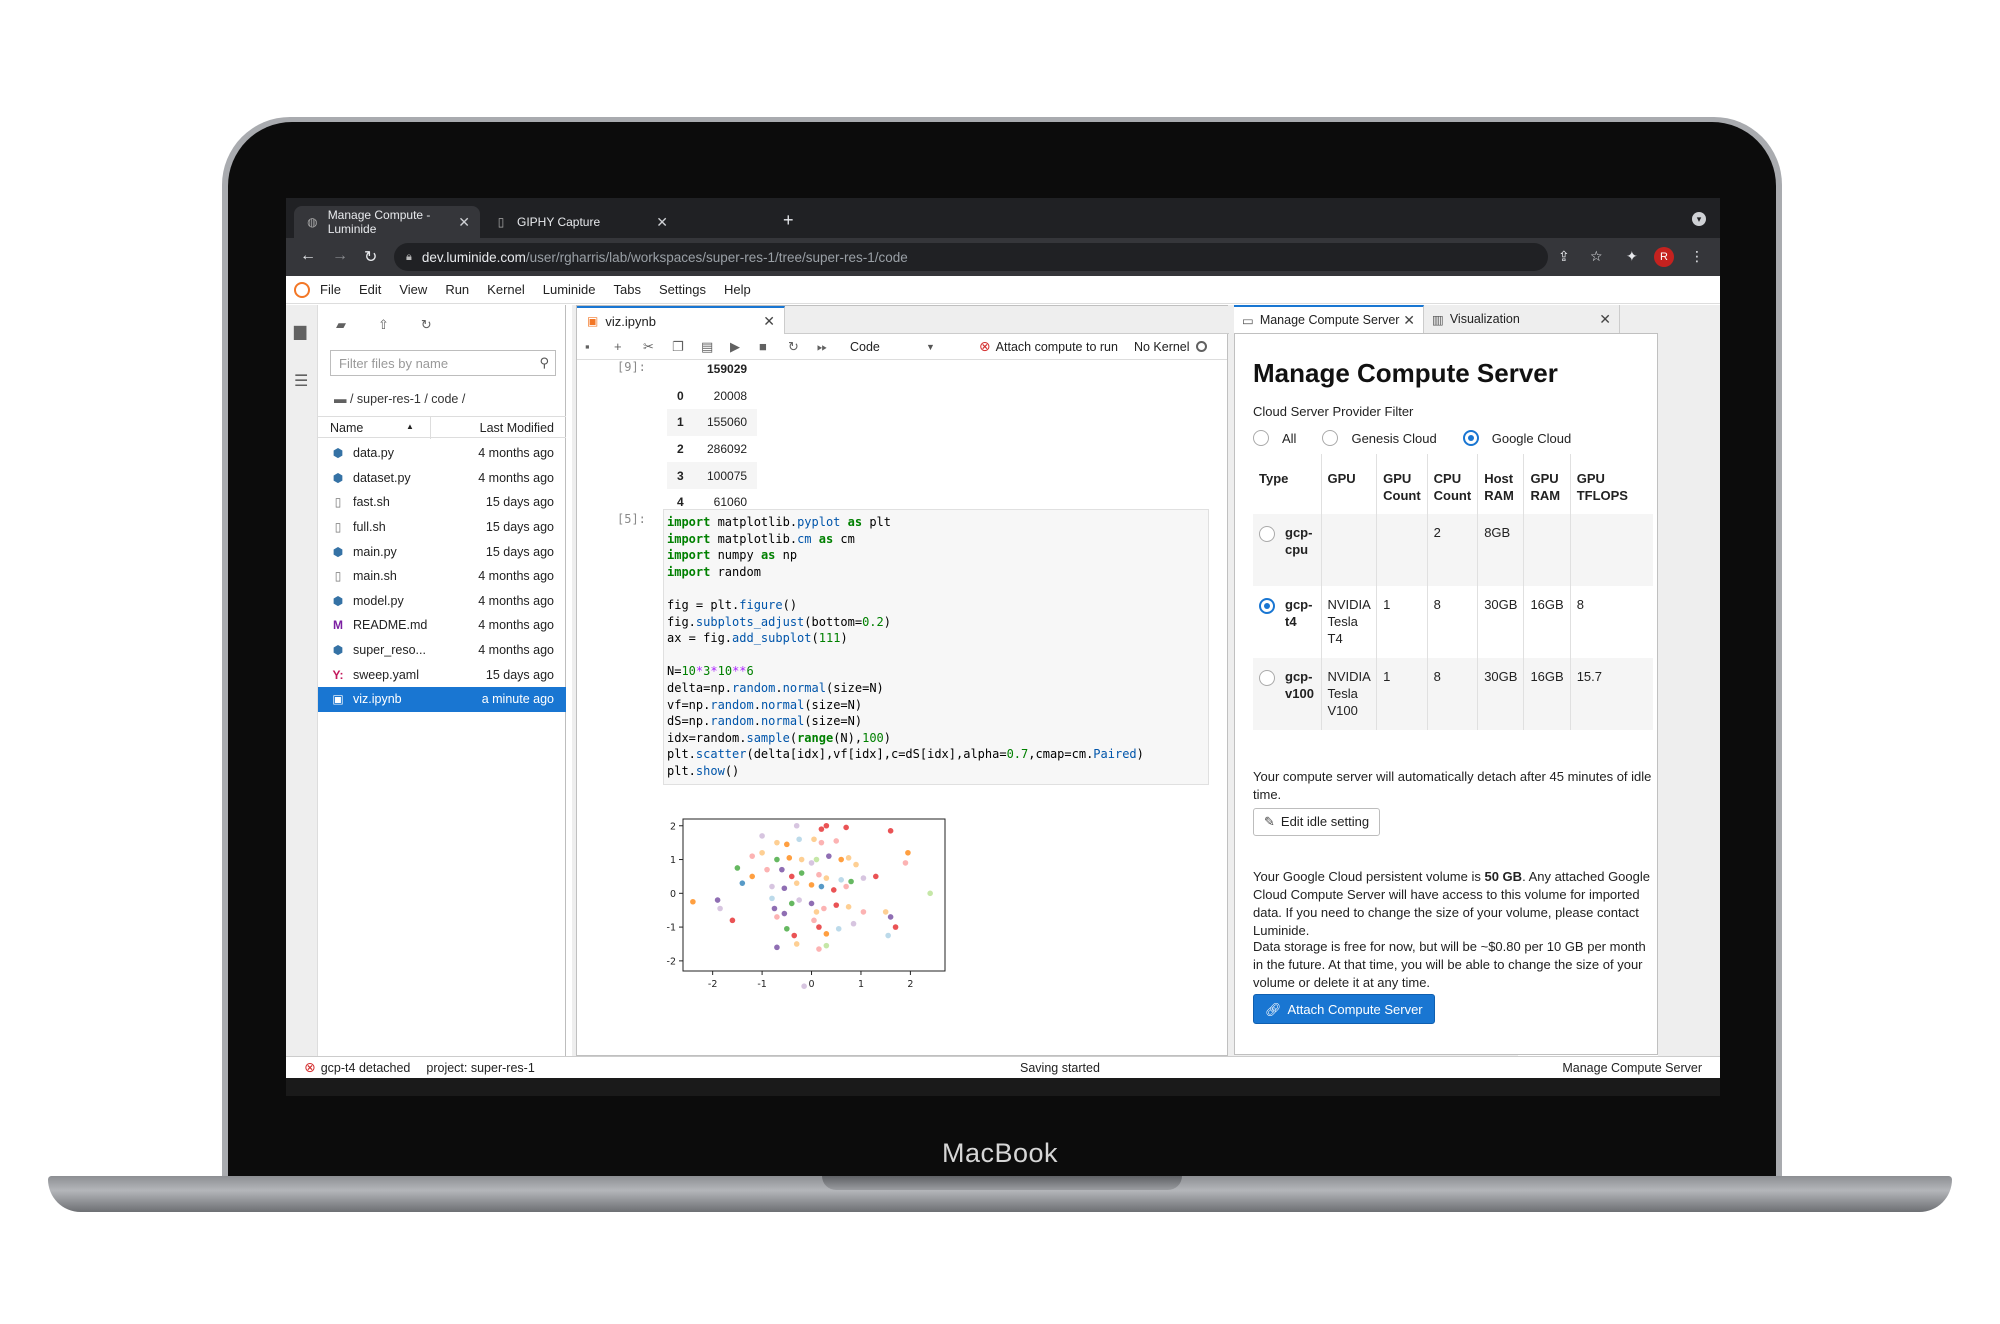 This screenshot has height=1324, width=2000. I want to click on notebook-tab: ▣ viz.ipynb ✕, so click(681, 320).